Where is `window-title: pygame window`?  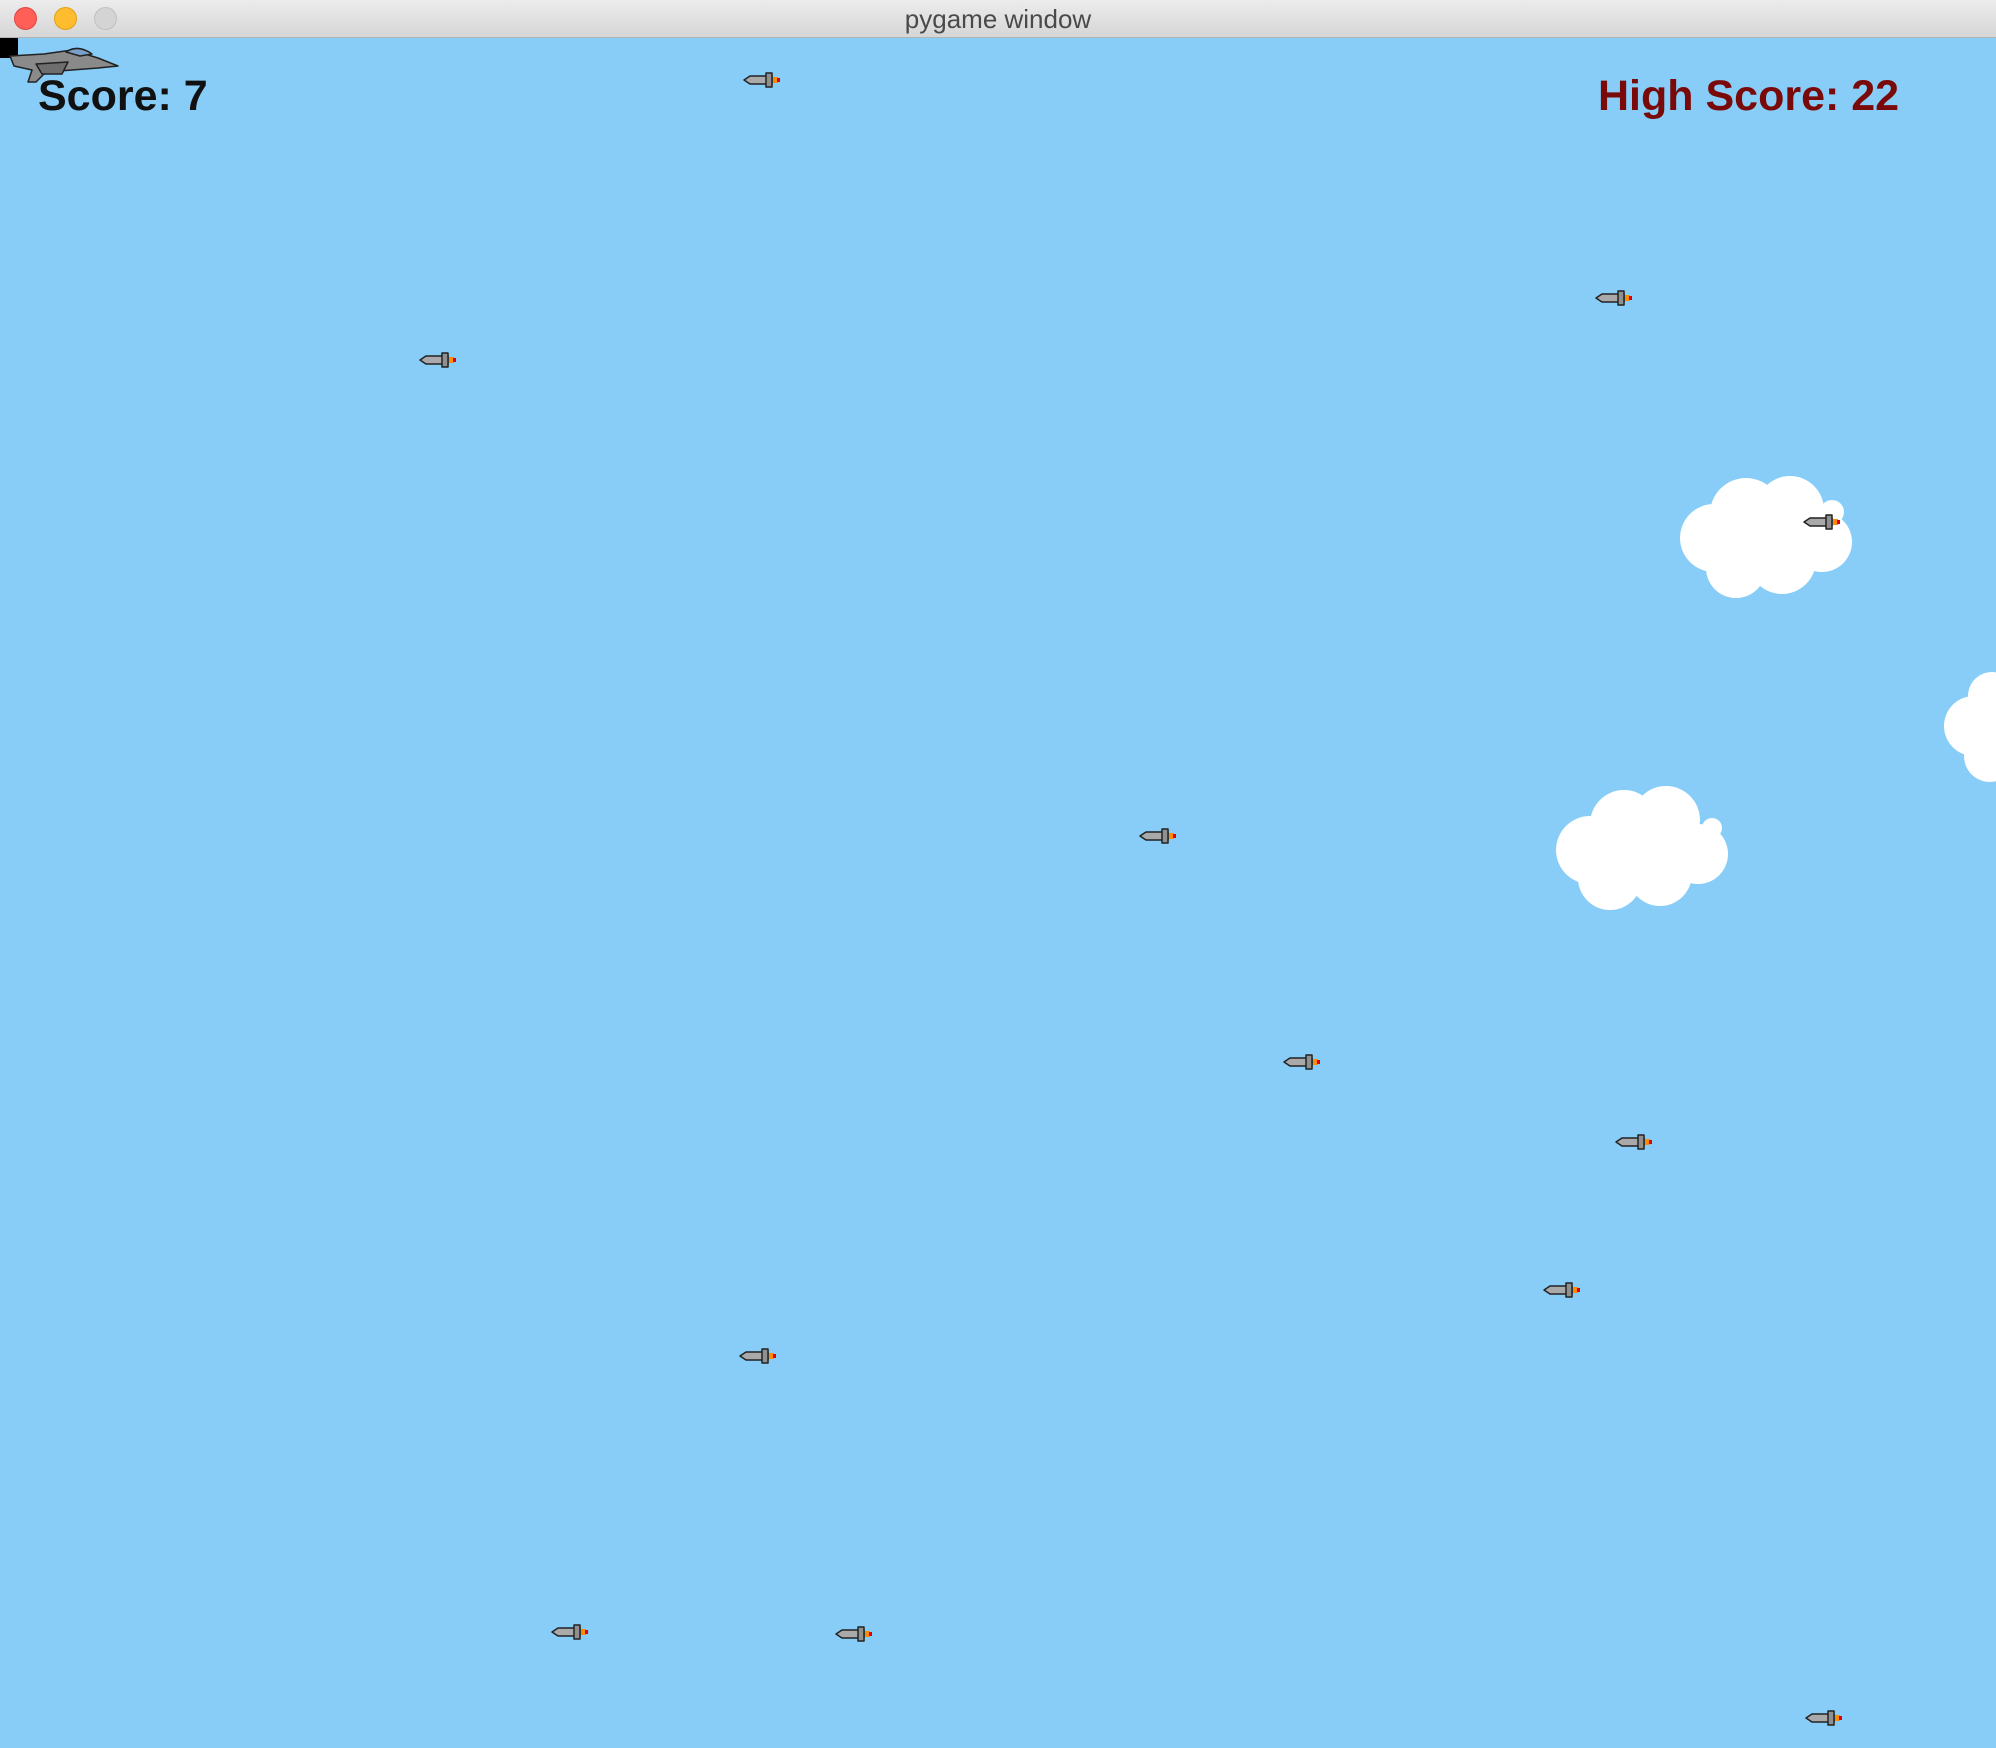
window-title: pygame window is located at coordinates (998, 19).